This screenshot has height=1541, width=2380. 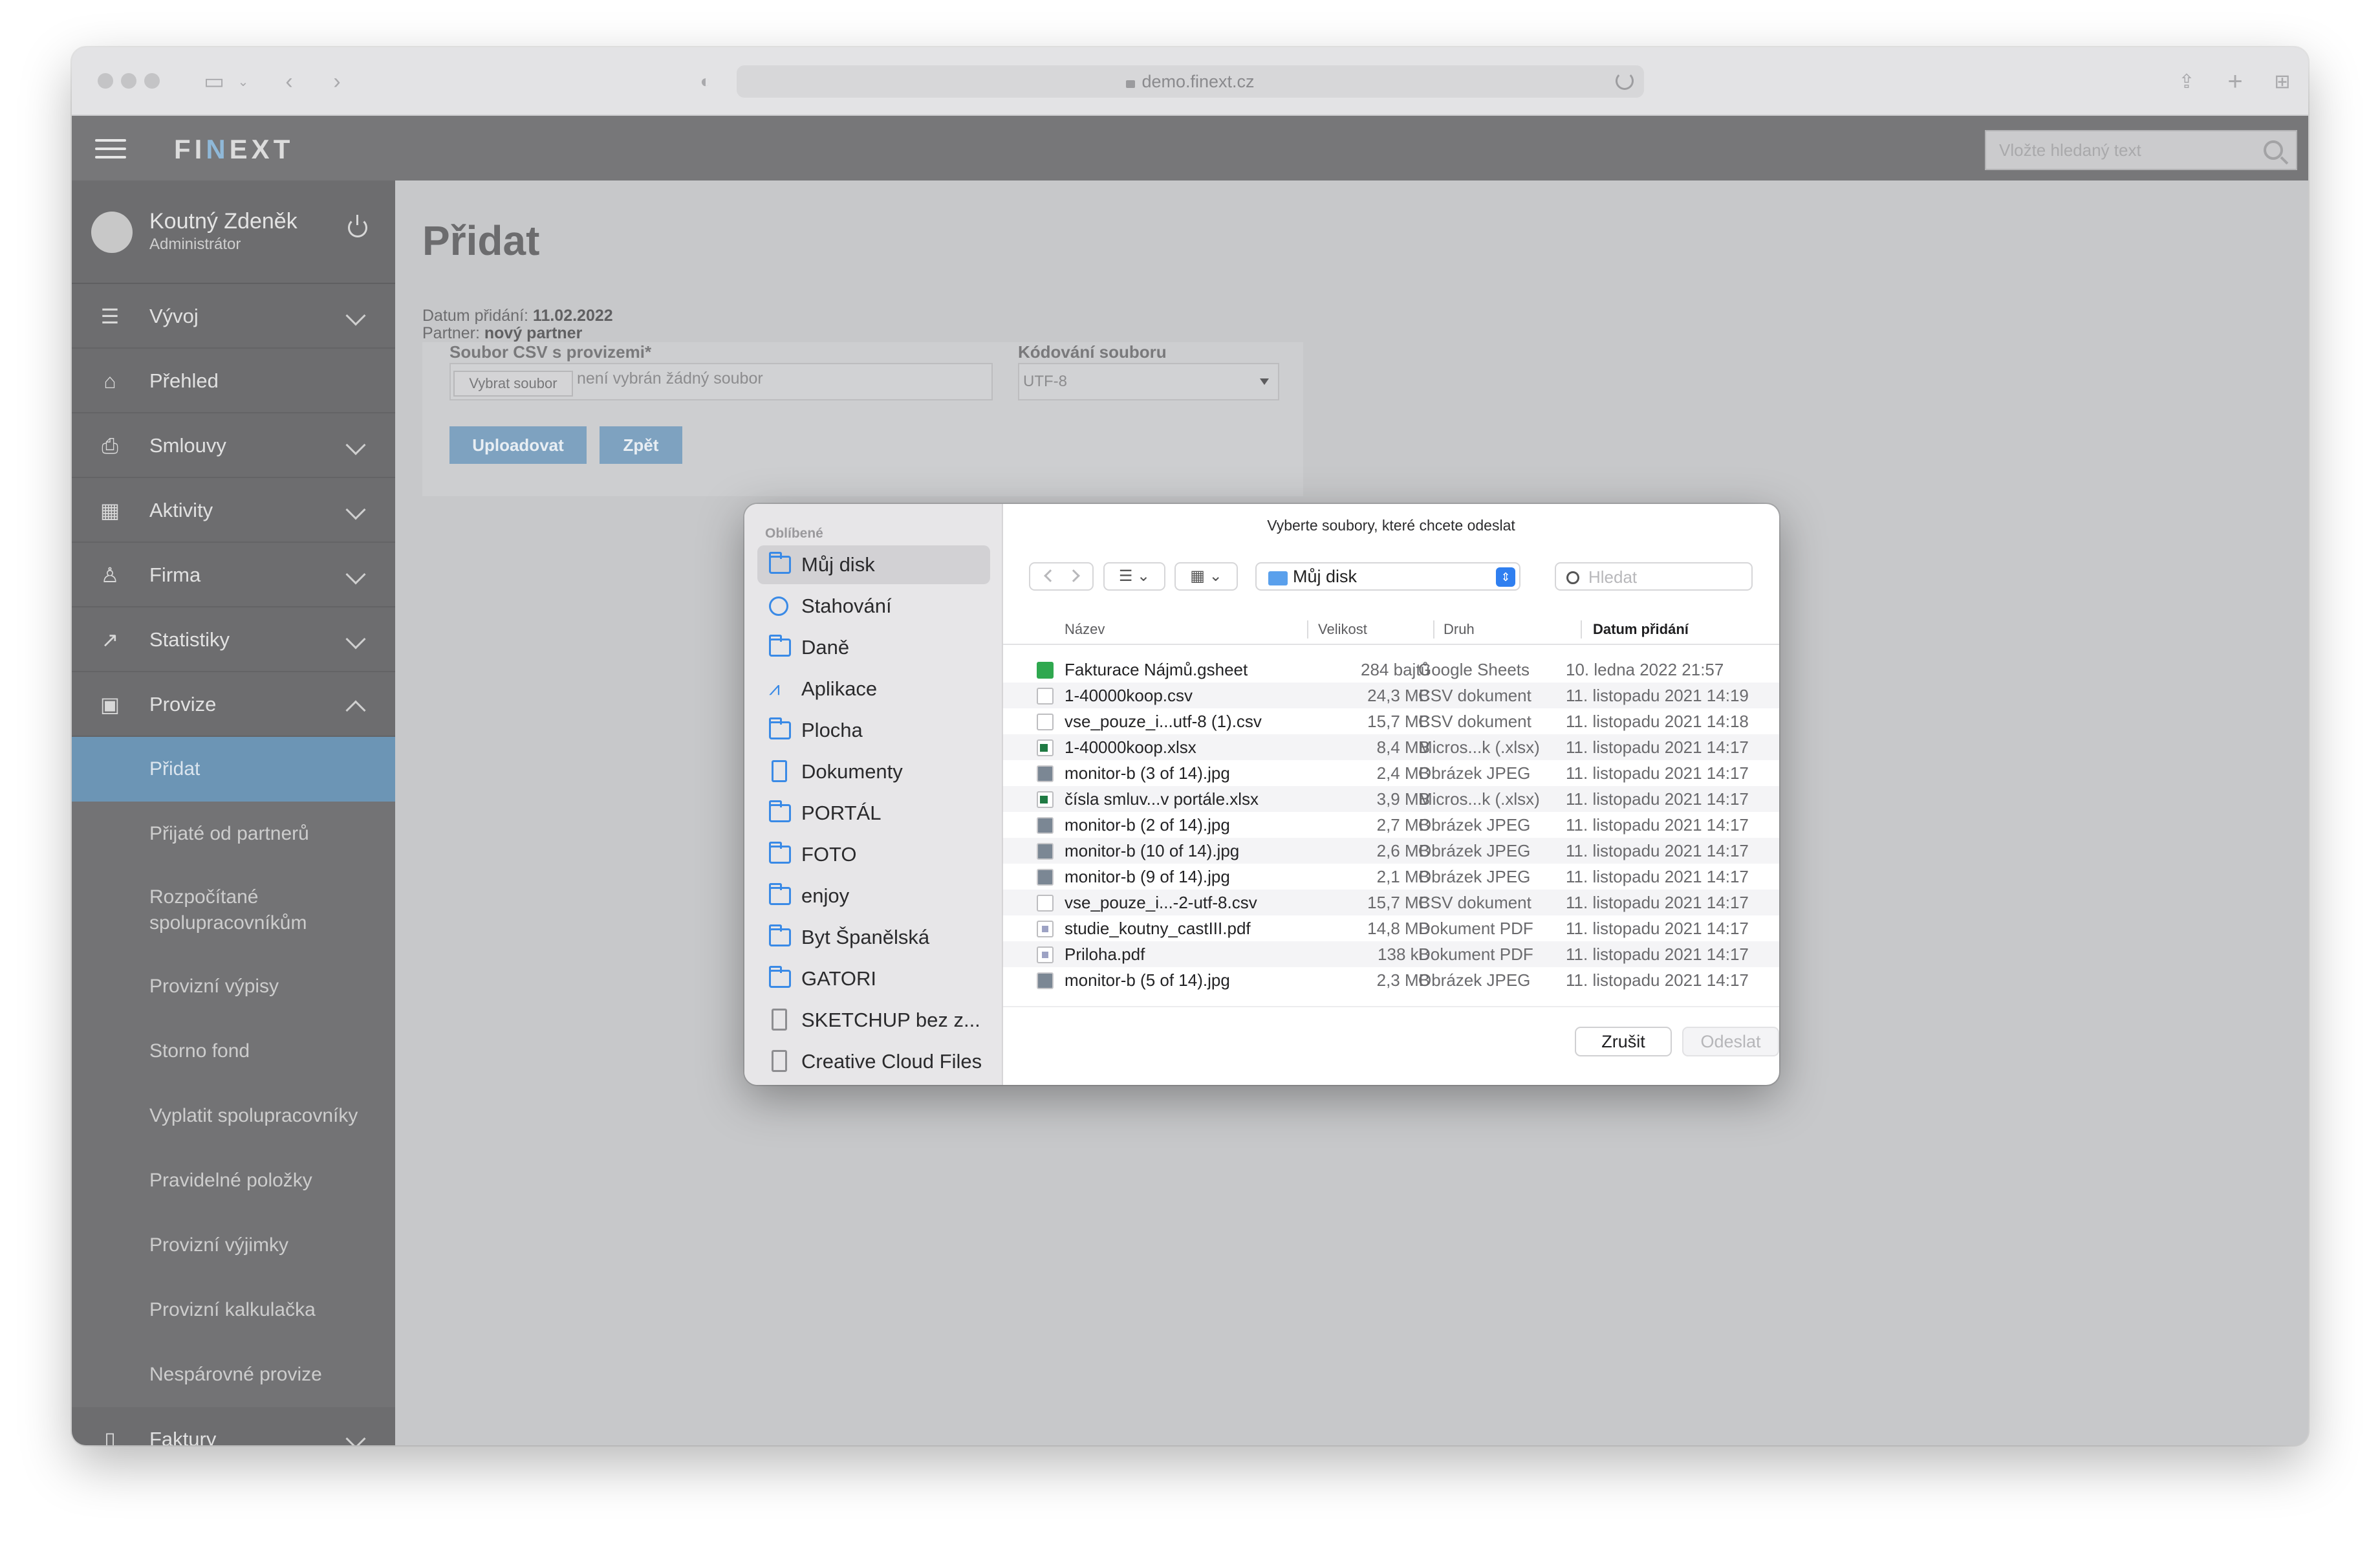 What do you see at coordinates (214, 81) in the screenshot?
I see `sidebar-toggle-icon: ▭` at bounding box center [214, 81].